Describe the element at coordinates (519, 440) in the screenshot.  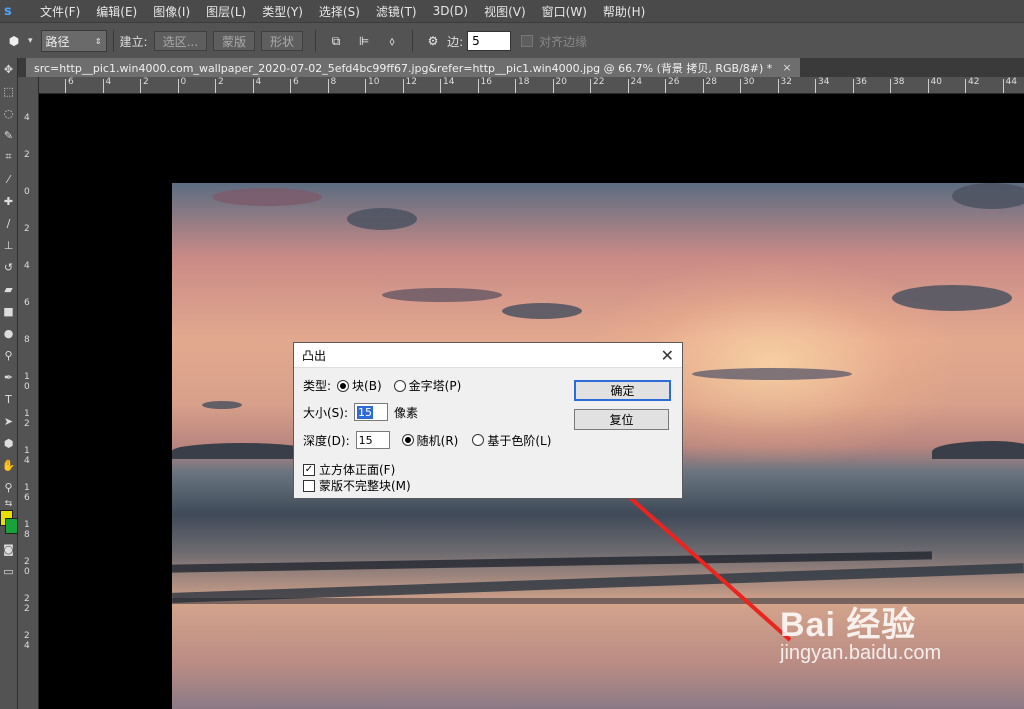
I see `depth-level-label: 基于色阶(L)` at that location.